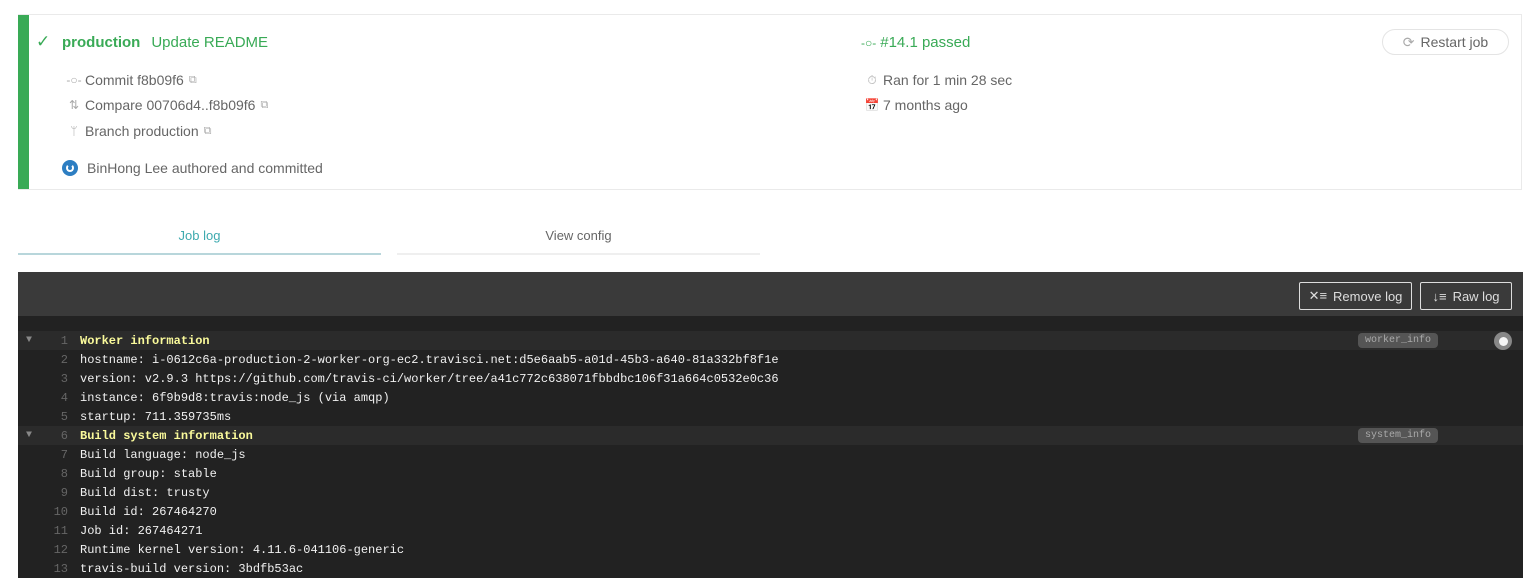 This screenshot has height=578, width=1537. I want to click on line-number: 1, so click(55, 341).